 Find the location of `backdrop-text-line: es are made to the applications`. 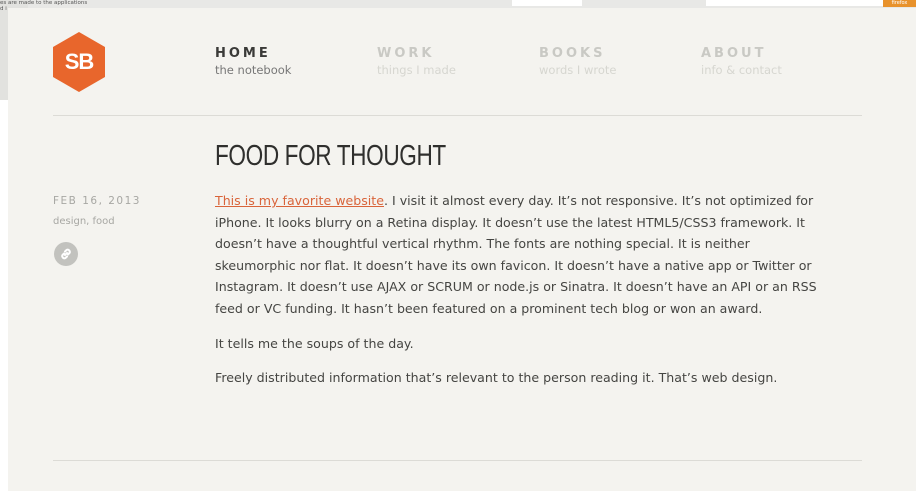

backdrop-text-line: es are made to the applications is located at coordinates (44, 3).